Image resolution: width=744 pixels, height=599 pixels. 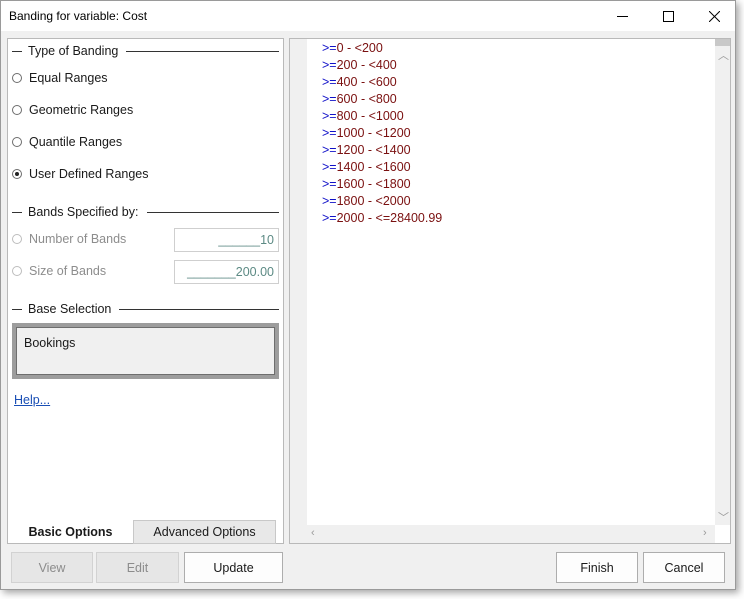 I want to click on finish-button: Finish, so click(x=597, y=567).